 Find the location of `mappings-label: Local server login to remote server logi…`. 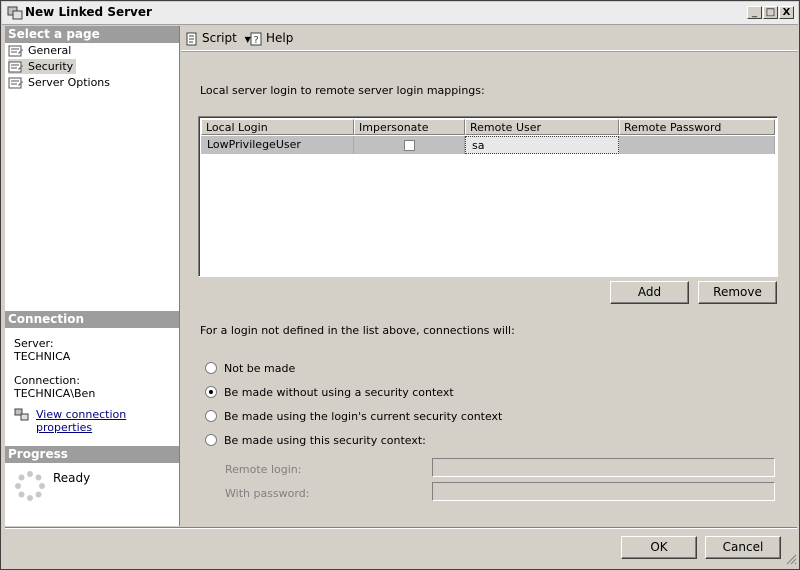

mappings-label: Local server login to remote server logi… is located at coordinates (342, 90).